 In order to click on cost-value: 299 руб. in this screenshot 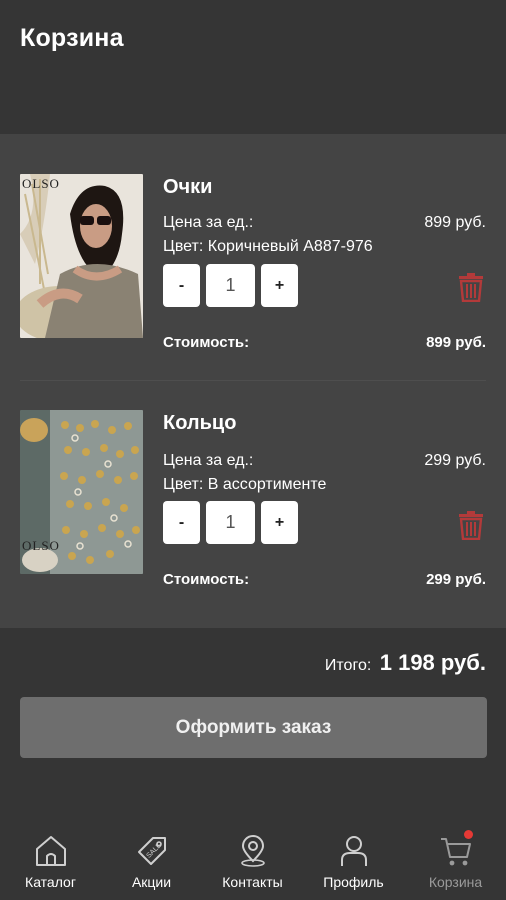, I will do `click(456, 579)`.